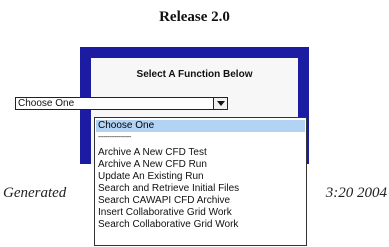 The width and height of the screenshot is (389, 247). I want to click on option-archive-new-cfd-test: Archive A New CFD Test, so click(200, 153).